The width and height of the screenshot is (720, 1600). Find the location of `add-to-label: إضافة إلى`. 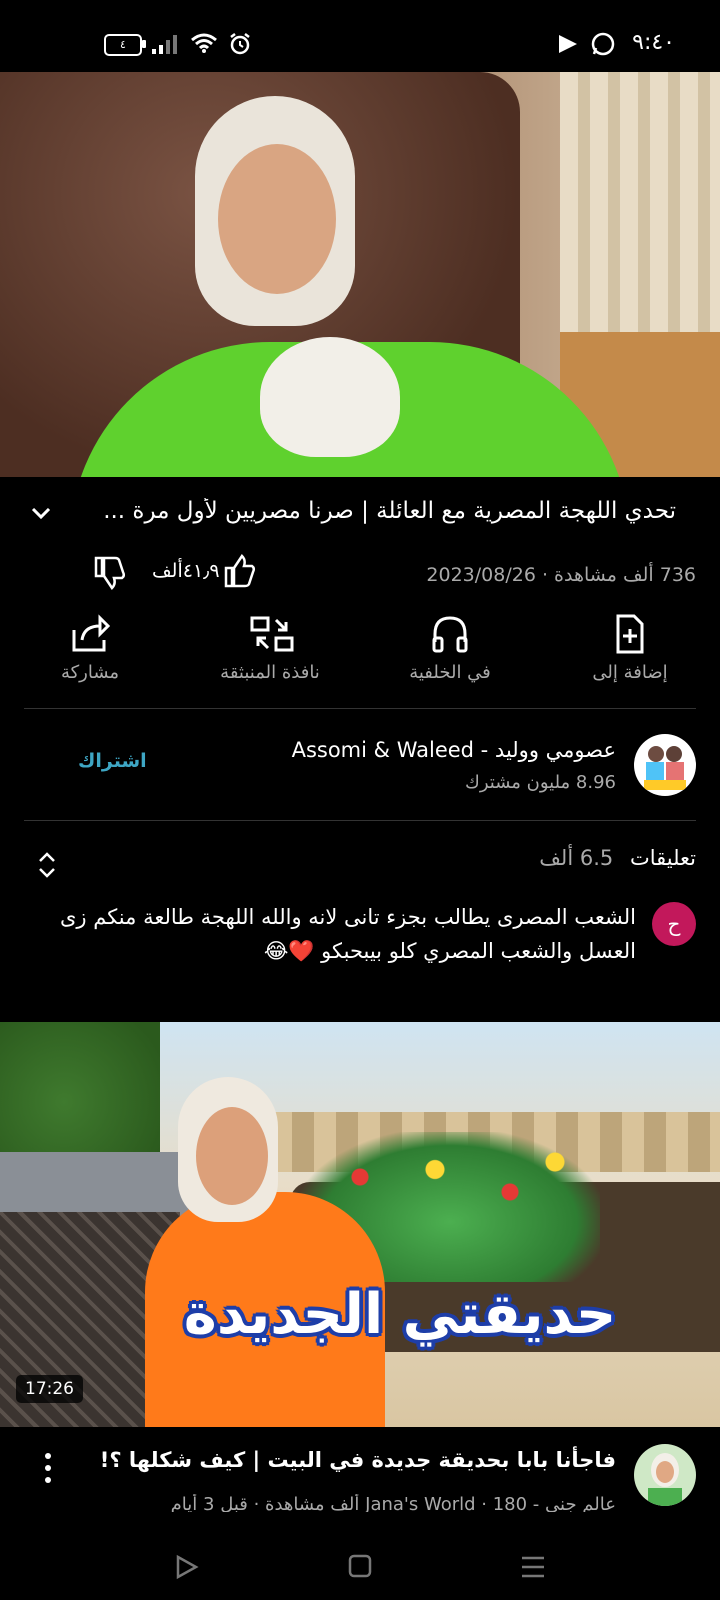

add-to-label: إضافة إلى is located at coordinates (630, 672).